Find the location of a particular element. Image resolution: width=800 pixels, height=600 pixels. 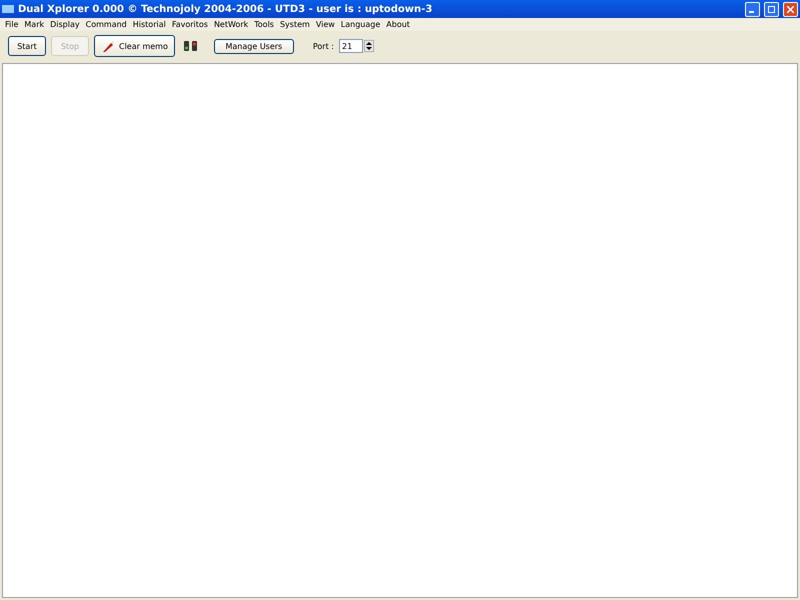

menu-item: Language is located at coordinates (361, 24).